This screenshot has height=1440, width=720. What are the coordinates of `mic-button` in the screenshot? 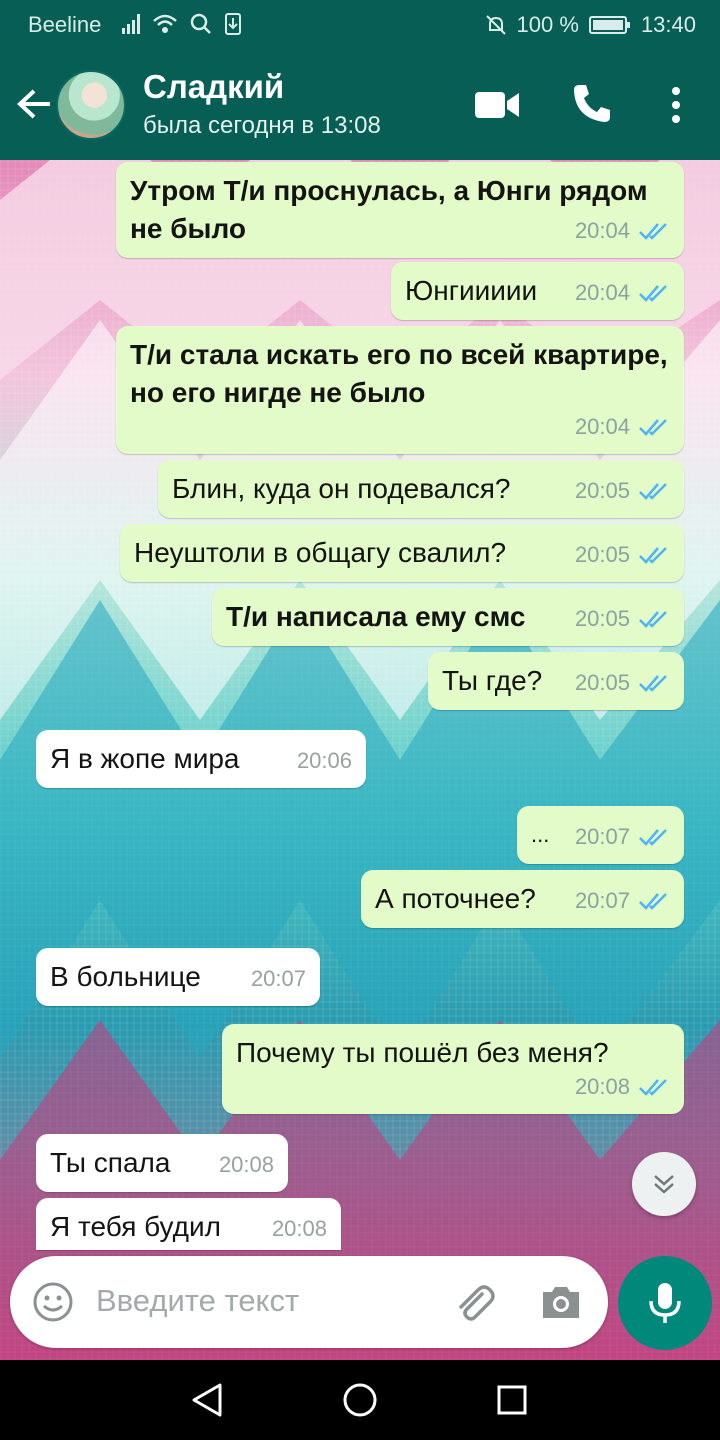 It's located at (665, 1303).